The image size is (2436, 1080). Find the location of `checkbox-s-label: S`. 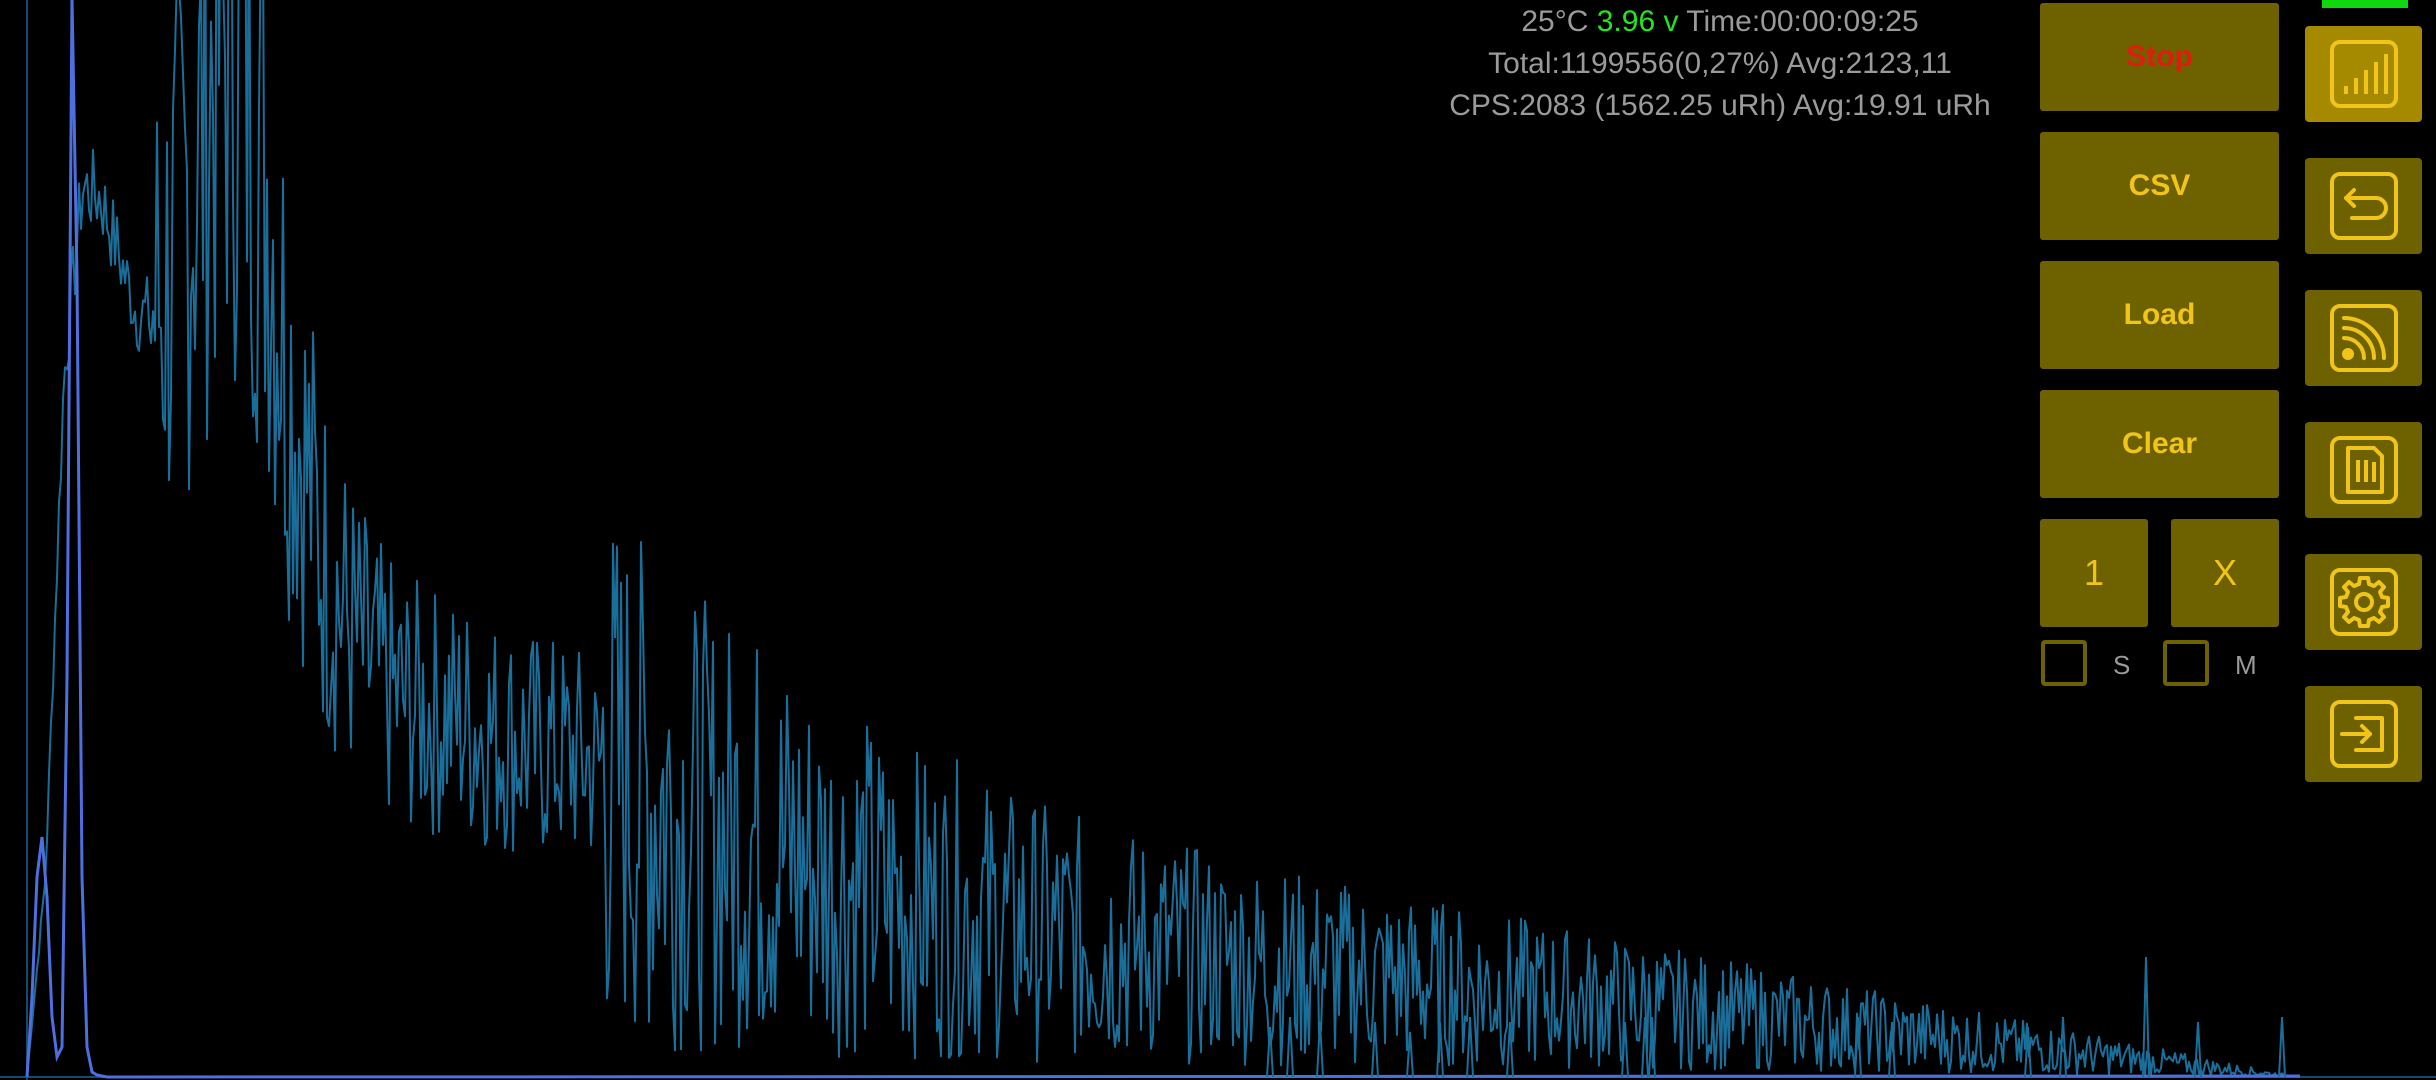

checkbox-s-label: S is located at coordinates (2122, 665).